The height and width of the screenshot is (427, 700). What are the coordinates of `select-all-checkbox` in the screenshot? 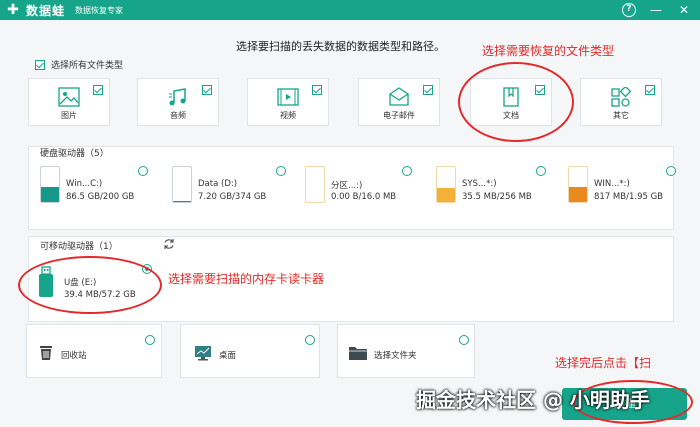 It's located at (40, 64).